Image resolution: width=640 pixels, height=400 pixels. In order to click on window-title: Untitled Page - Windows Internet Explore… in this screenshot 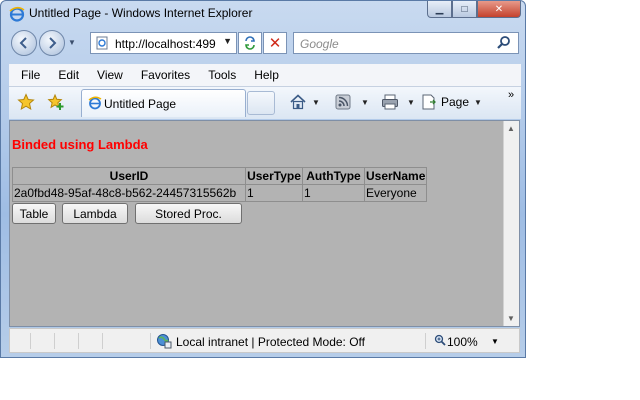, I will do `click(141, 13)`.